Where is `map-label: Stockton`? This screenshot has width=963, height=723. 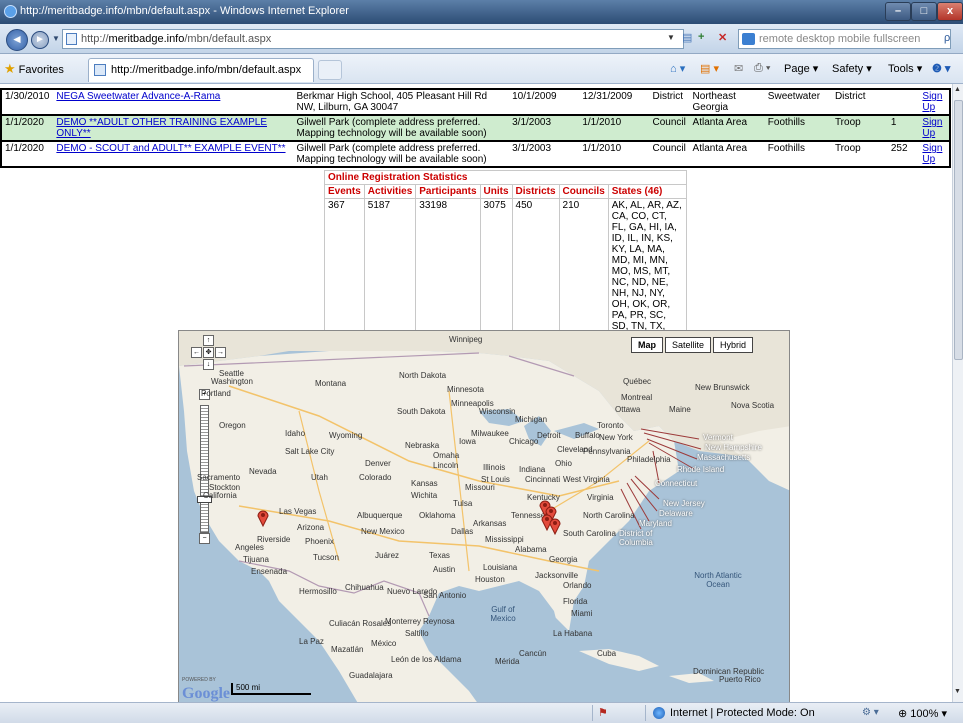
map-label: Stockton is located at coordinates (225, 487).